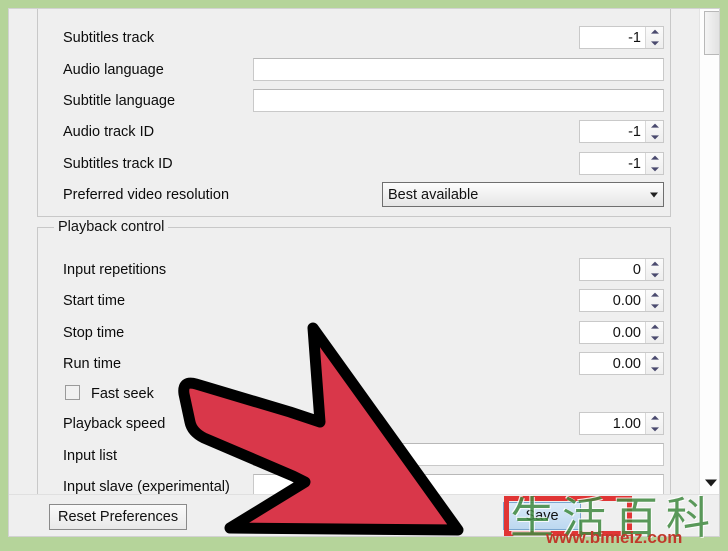 This screenshot has width=728, height=551. What do you see at coordinates (612, 163) in the screenshot?
I see `spin-subtitles-track-id-value: -1` at bounding box center [612, 163].